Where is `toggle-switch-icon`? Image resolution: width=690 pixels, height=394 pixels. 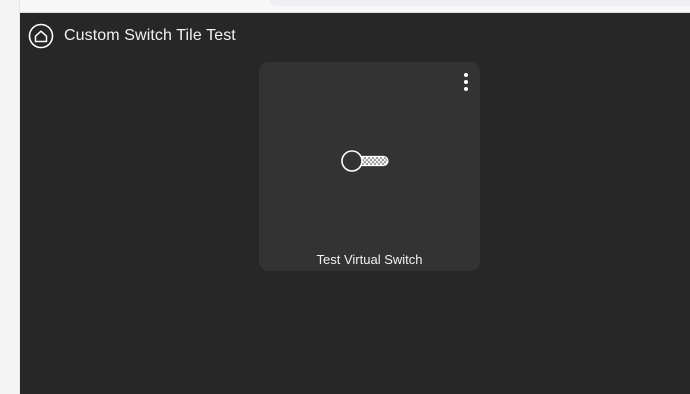
toggle-switch-icon is located at coordinates (365, 161).